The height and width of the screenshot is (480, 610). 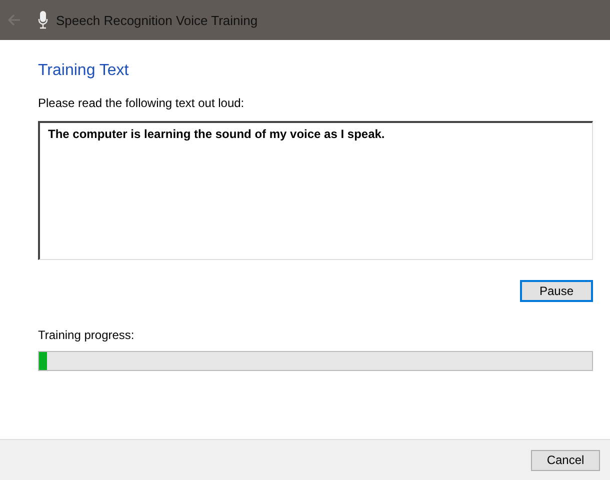 What do you see at coordinates (84, 71) in the screenshot?
I see `section-heading: Training Text` at bounding box center [84, 71].